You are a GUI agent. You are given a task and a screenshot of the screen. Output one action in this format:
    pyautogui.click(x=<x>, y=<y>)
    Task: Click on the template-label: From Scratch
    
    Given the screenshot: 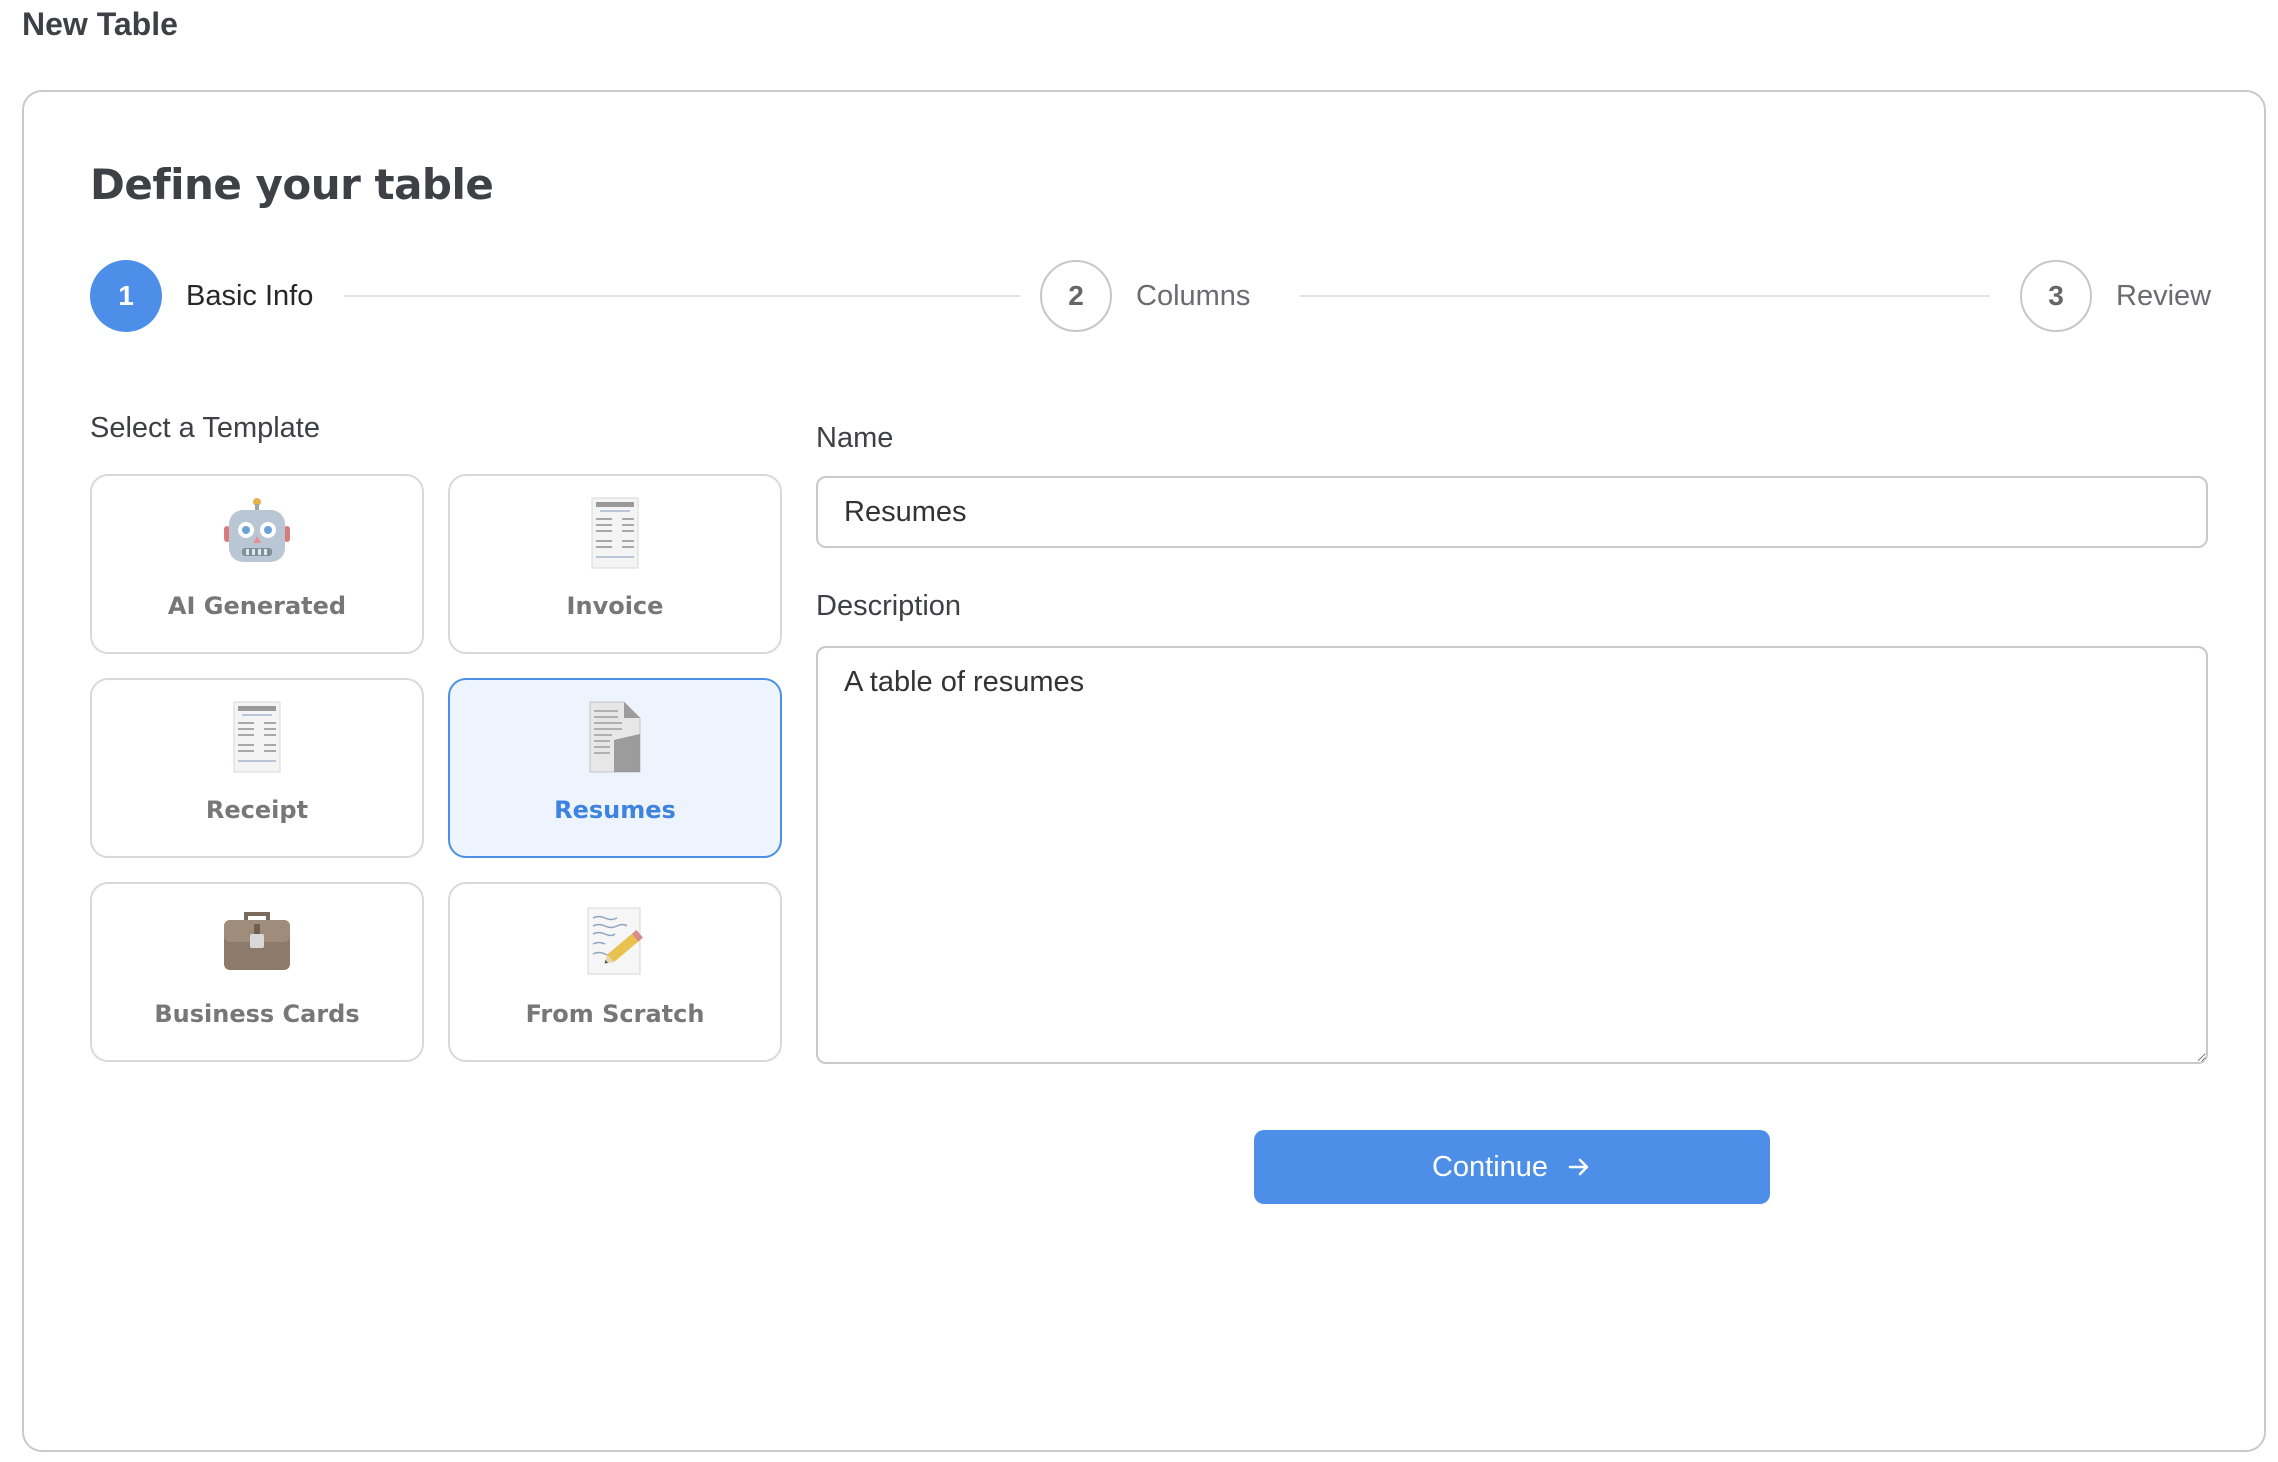 What is the action you would take?
    pyautogui.click(x=615, y=1014)
    